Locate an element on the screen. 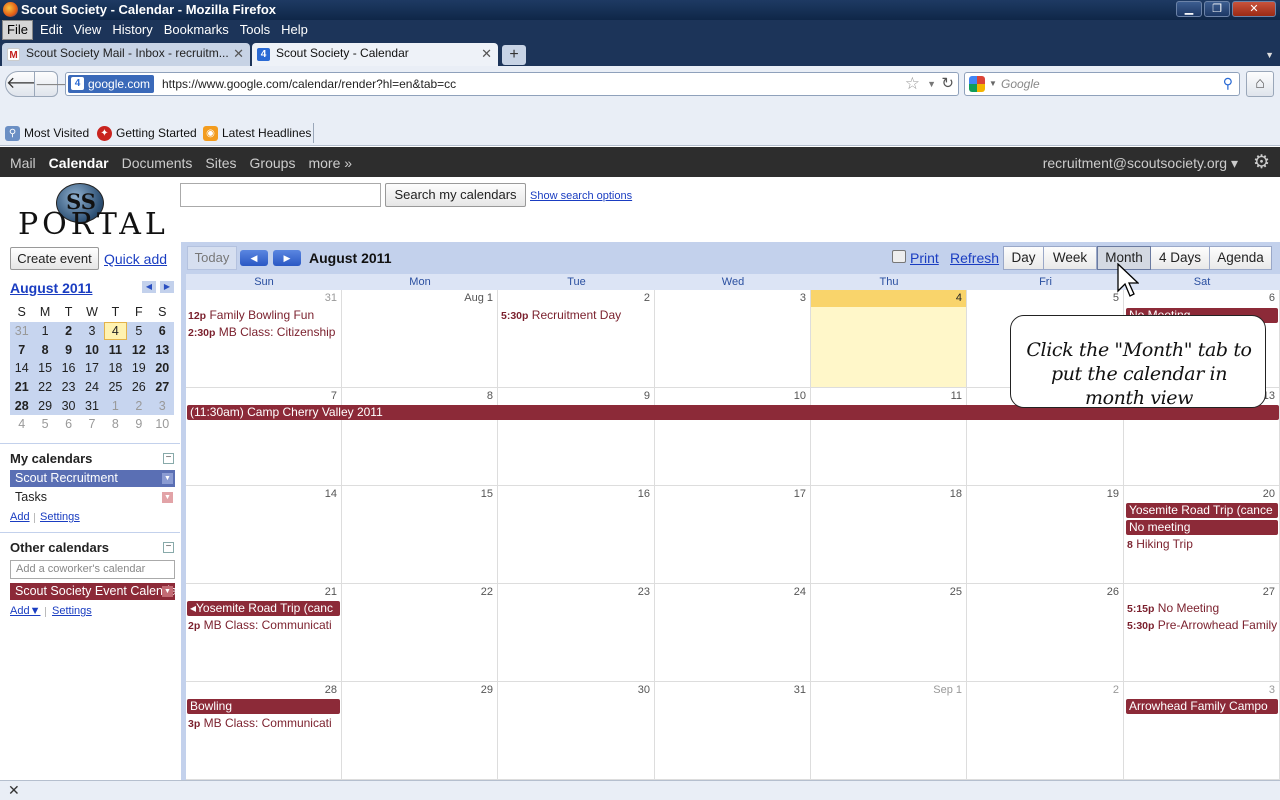  day-number: 24 is located at coordinates (800, 592).